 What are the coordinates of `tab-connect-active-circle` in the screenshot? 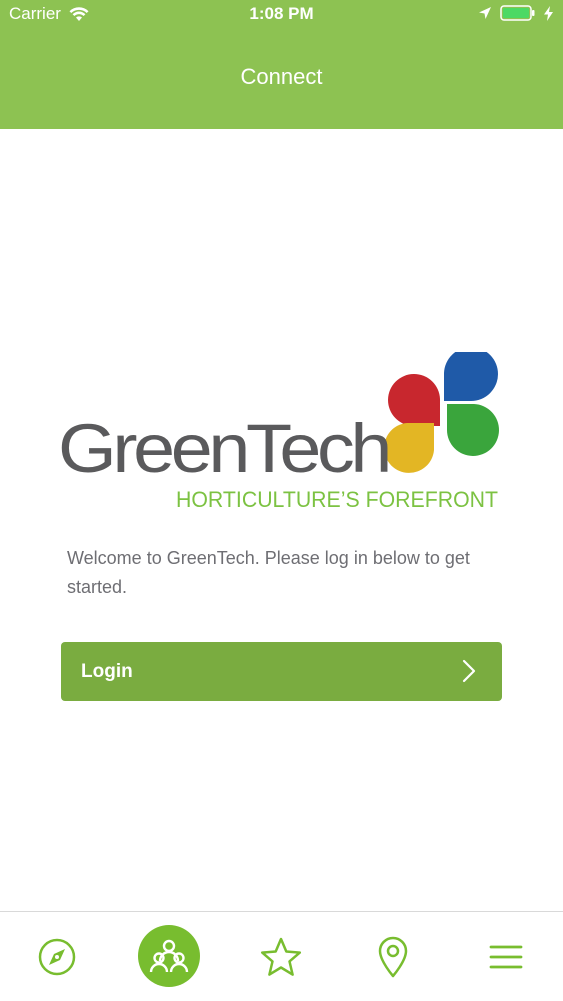 It's located at (169, 955).